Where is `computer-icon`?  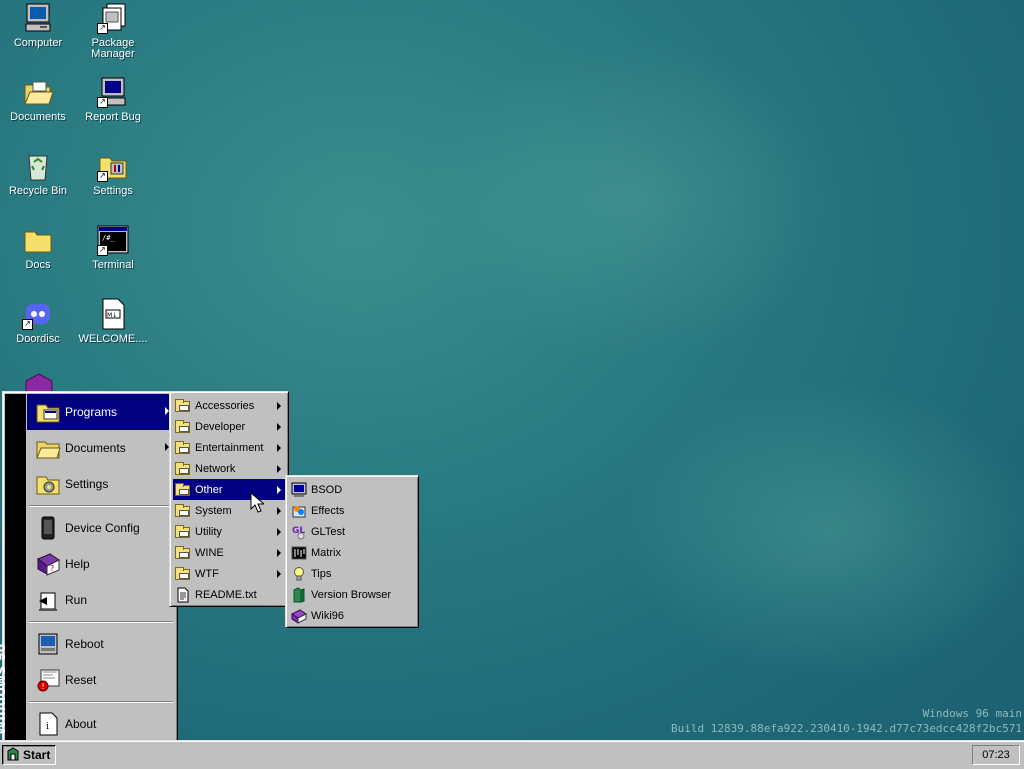 computer-icon is located at coordinates (38, 18).